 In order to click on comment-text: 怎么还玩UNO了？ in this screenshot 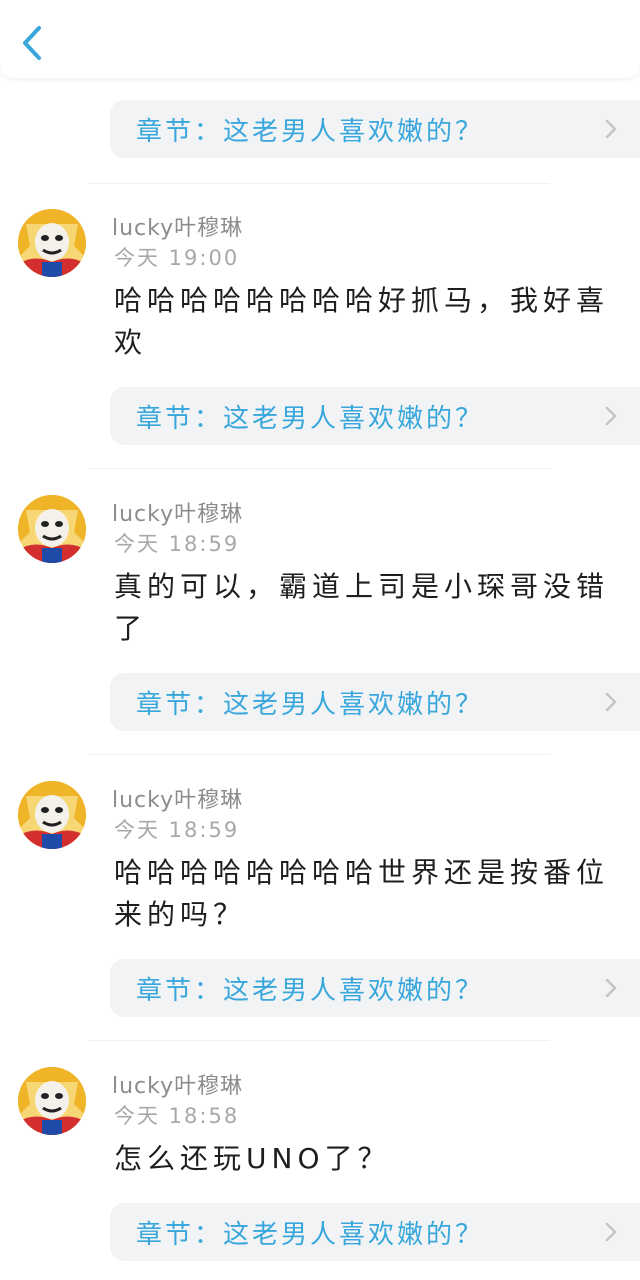, I will do `click(252, 1158)`.